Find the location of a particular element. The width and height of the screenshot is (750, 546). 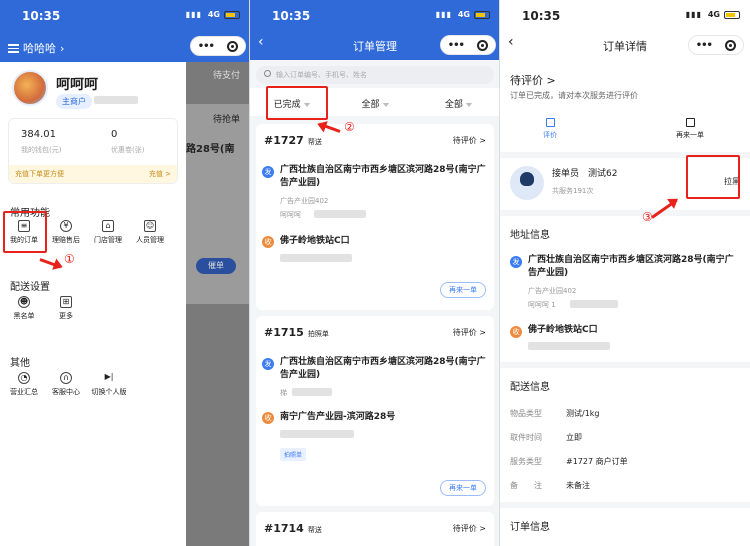

delivery-row: 服务类型 #1727 商户订单 is located at coordinates (569, 461).